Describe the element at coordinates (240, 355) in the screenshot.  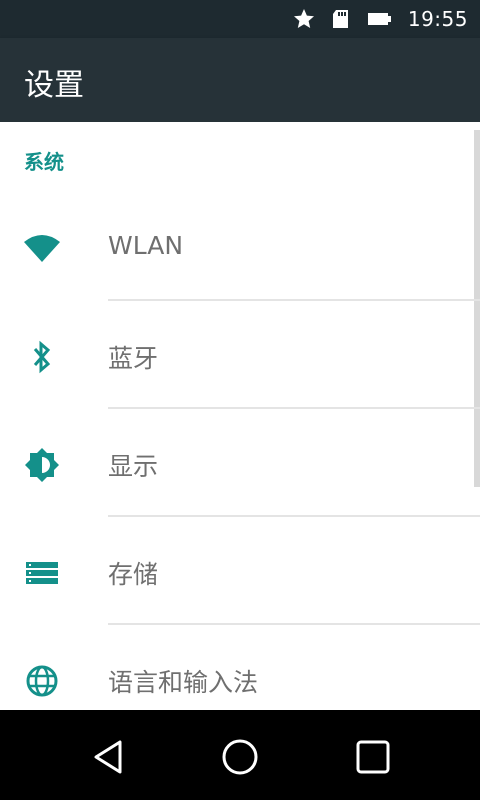
I see `settings-item-bluetooth: 蓝牙` at that location.